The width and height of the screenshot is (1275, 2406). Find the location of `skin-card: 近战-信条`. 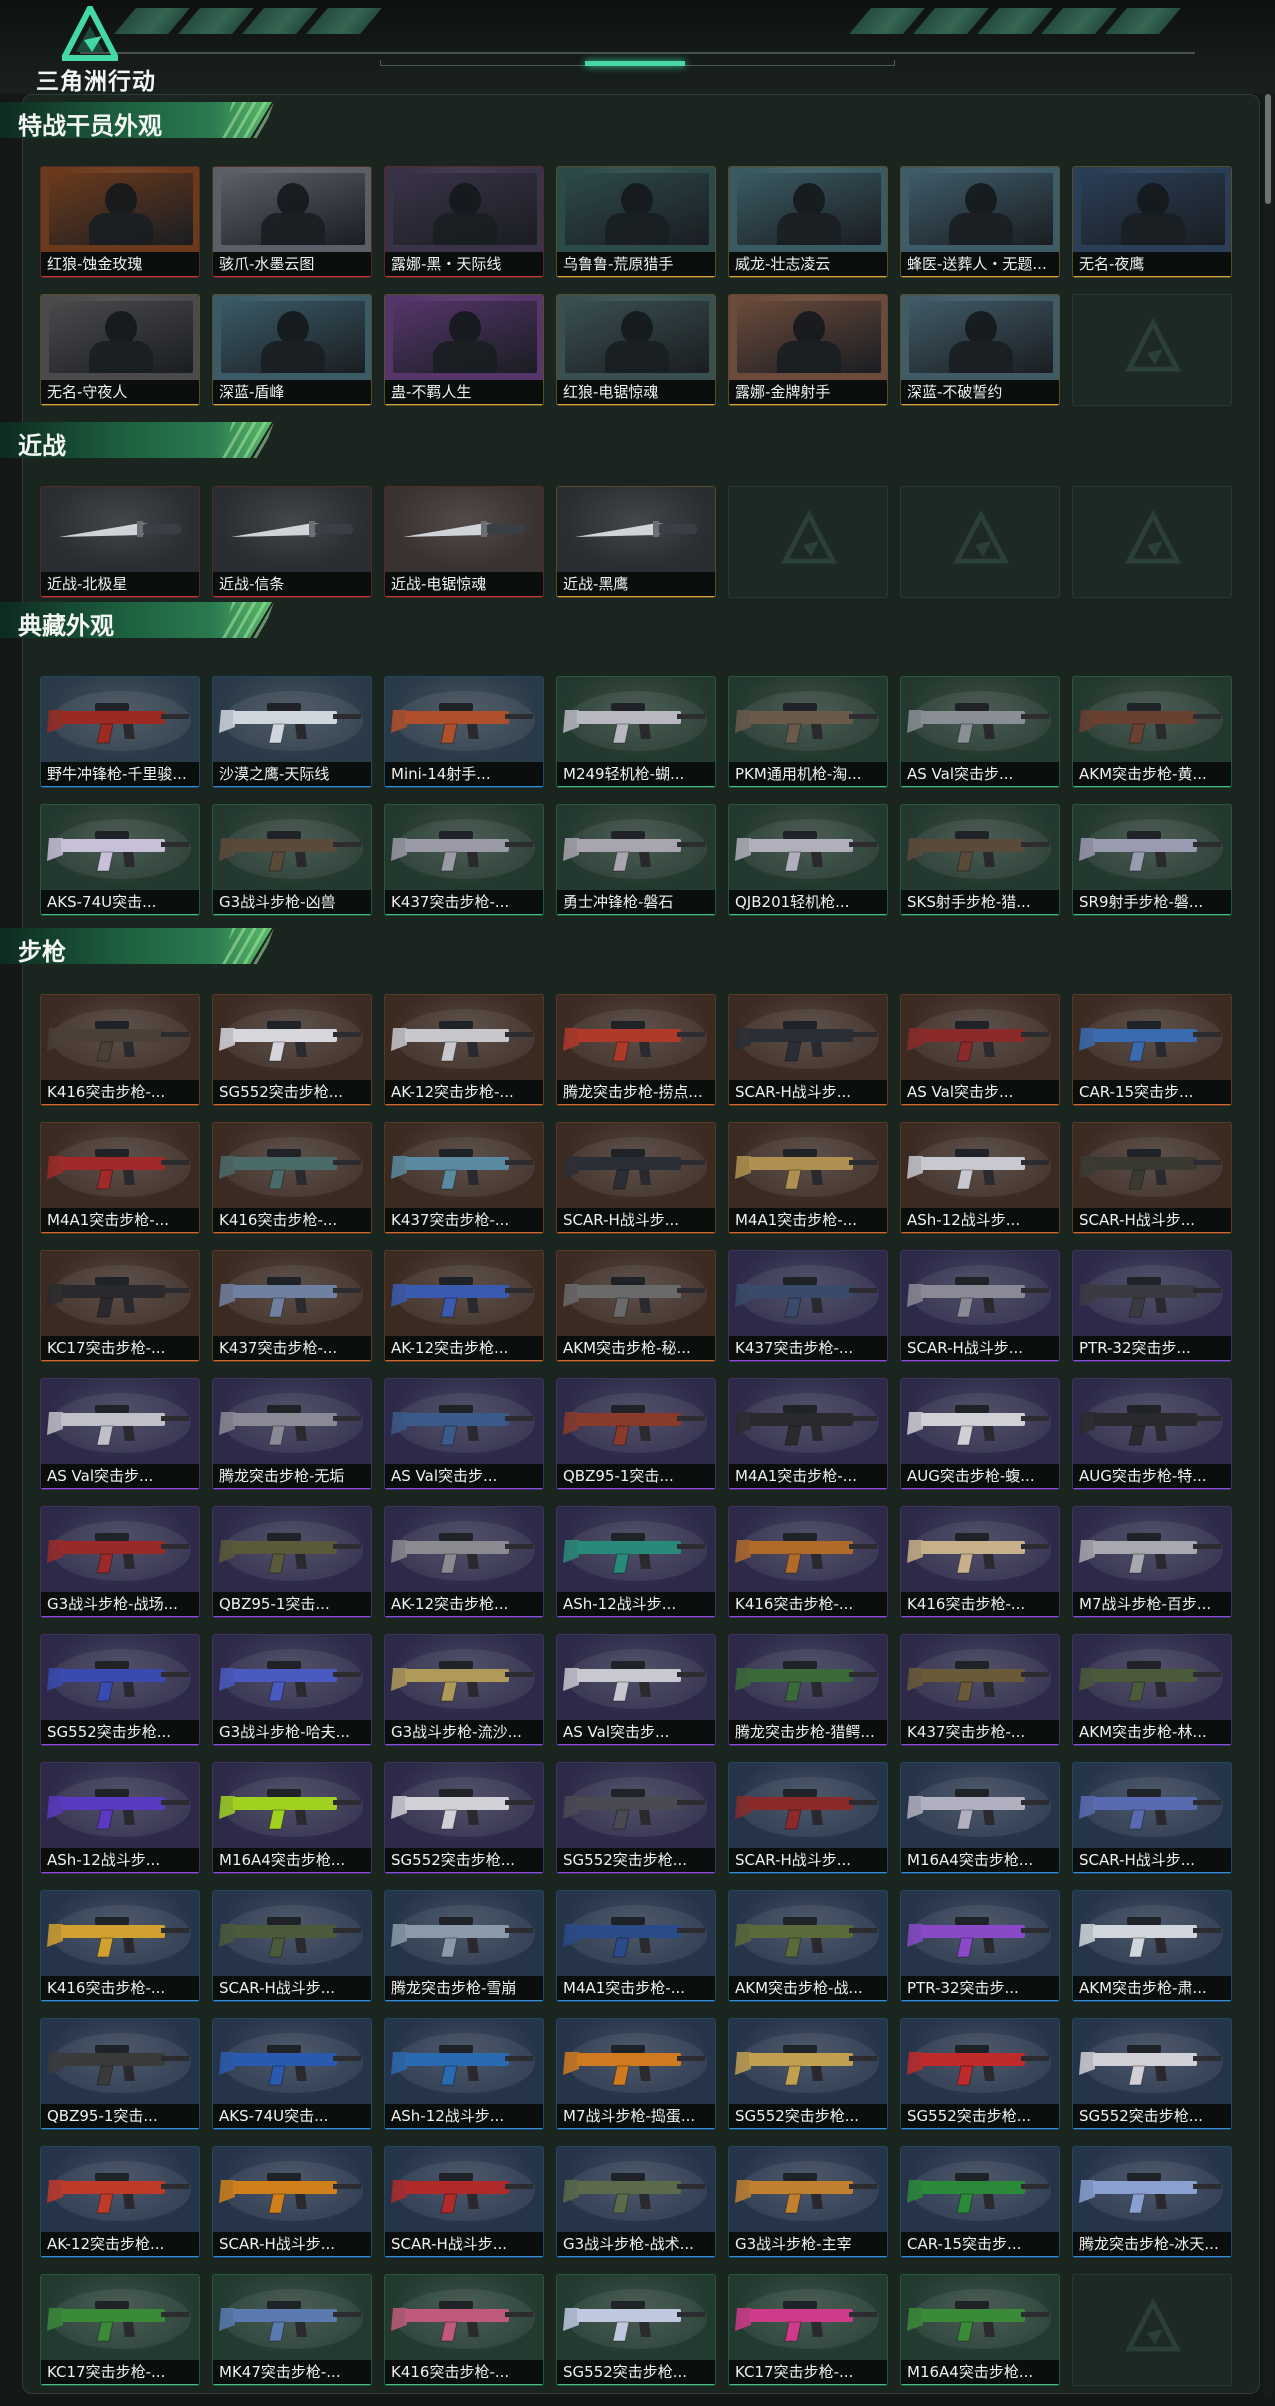

skin-card: 近战-信条 is located at coordinates (292, 542).